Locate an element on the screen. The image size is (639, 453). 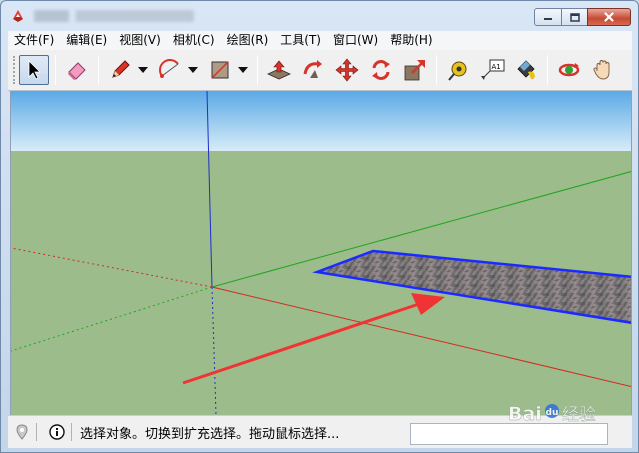
menu-bar: 文件(F) 编辑(E) 视图(V) 相机(C) 绘图(R) 工具(T) 窗口(W) 帮助(H) is located at coordinates (320, 40).